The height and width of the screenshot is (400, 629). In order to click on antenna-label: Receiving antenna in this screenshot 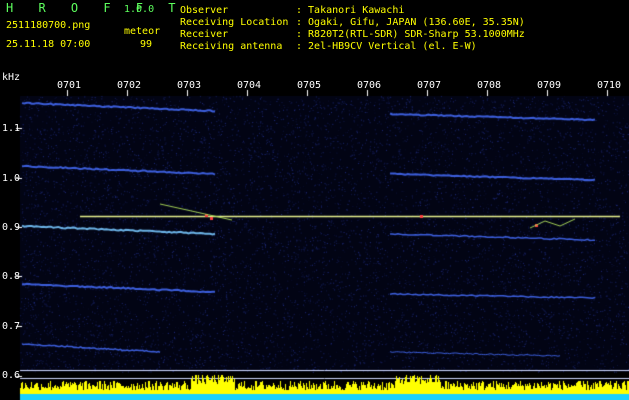, I will do `click(231, 46)`.